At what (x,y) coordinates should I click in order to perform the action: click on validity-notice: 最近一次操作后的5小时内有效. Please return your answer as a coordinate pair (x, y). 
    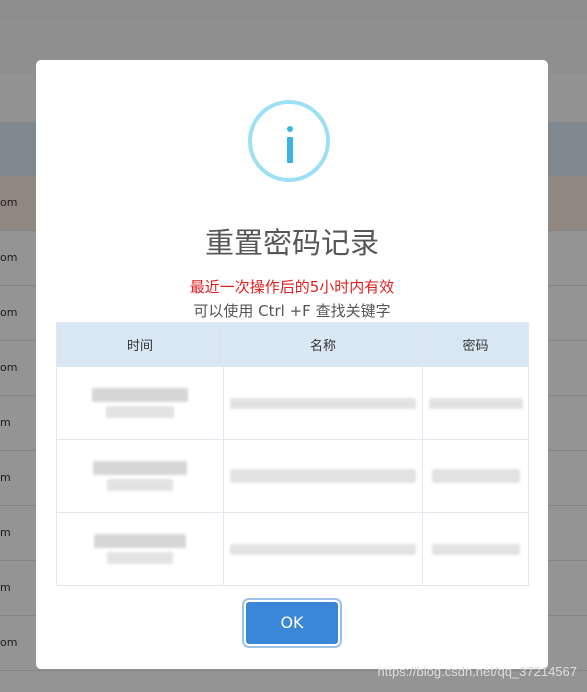
    Looking at the image, I should click on (292, 287).